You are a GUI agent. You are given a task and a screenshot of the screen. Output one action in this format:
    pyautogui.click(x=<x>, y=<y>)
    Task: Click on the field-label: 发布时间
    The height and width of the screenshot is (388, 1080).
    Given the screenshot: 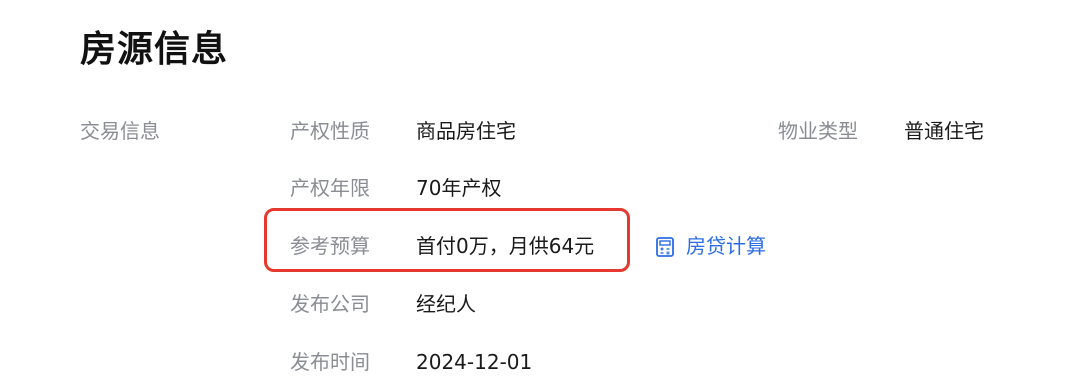 What is the action you would take?
    pyautogui.click(x=330, y=362)
    